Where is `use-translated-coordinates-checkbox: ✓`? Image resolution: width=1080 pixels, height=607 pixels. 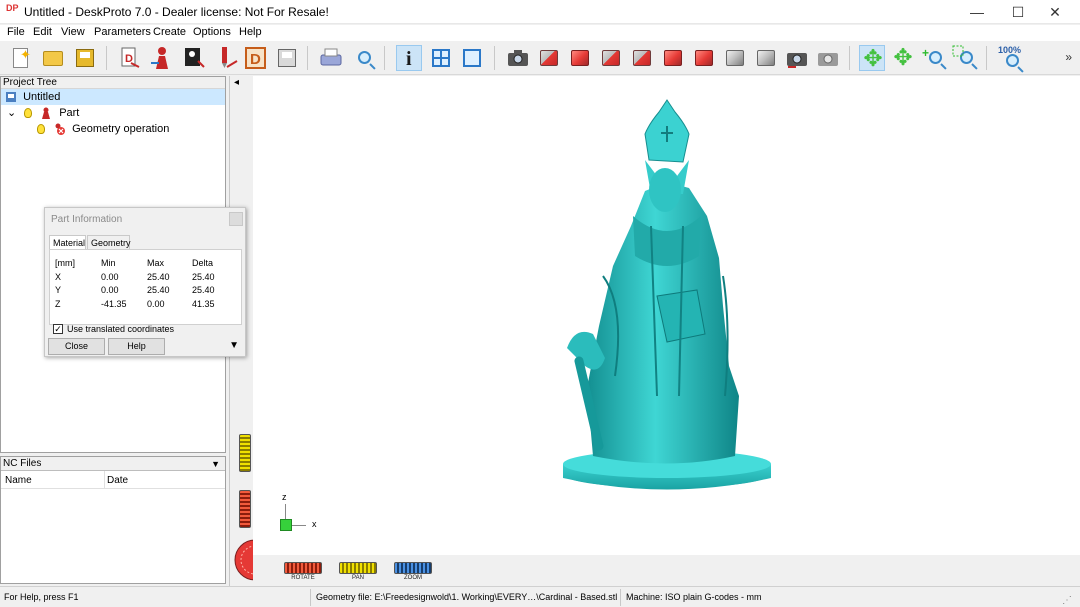 use-translated-coordinates-checkbox: ✓ is located at coordinates (58, 329).